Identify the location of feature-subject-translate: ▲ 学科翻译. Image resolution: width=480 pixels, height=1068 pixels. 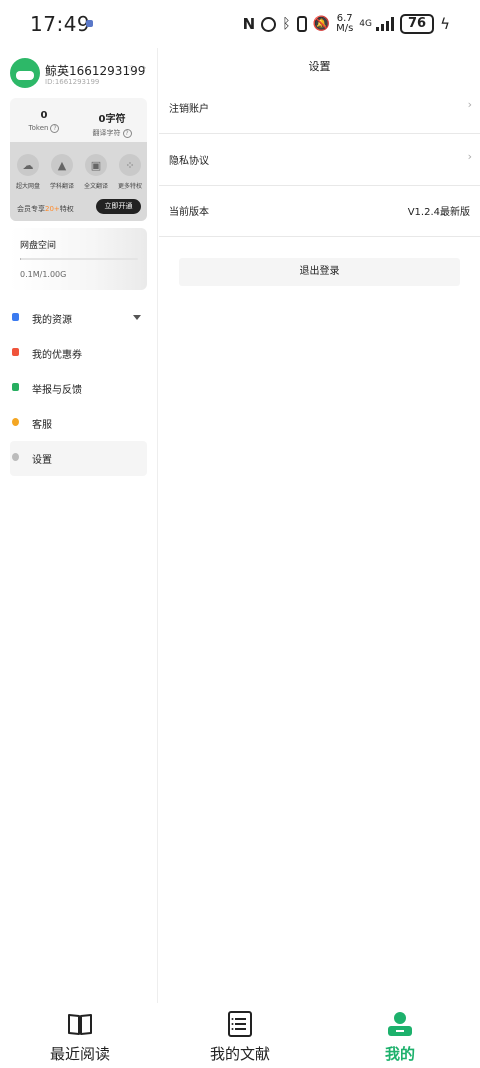
(62, 172).